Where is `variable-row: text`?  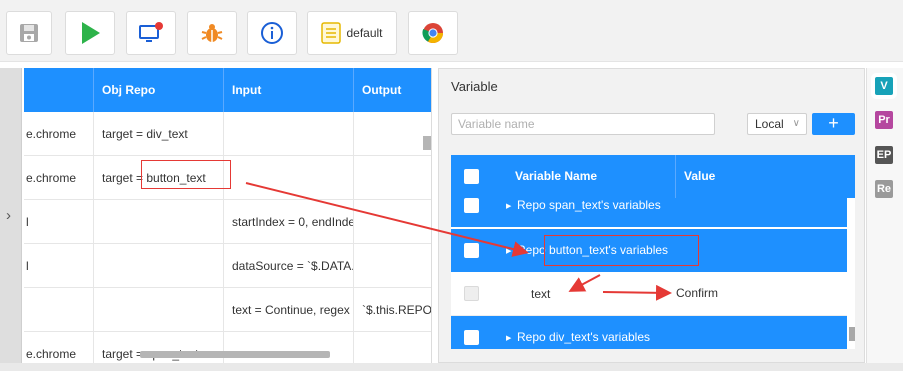 variable-row: text is located at coordinates (649, 294).